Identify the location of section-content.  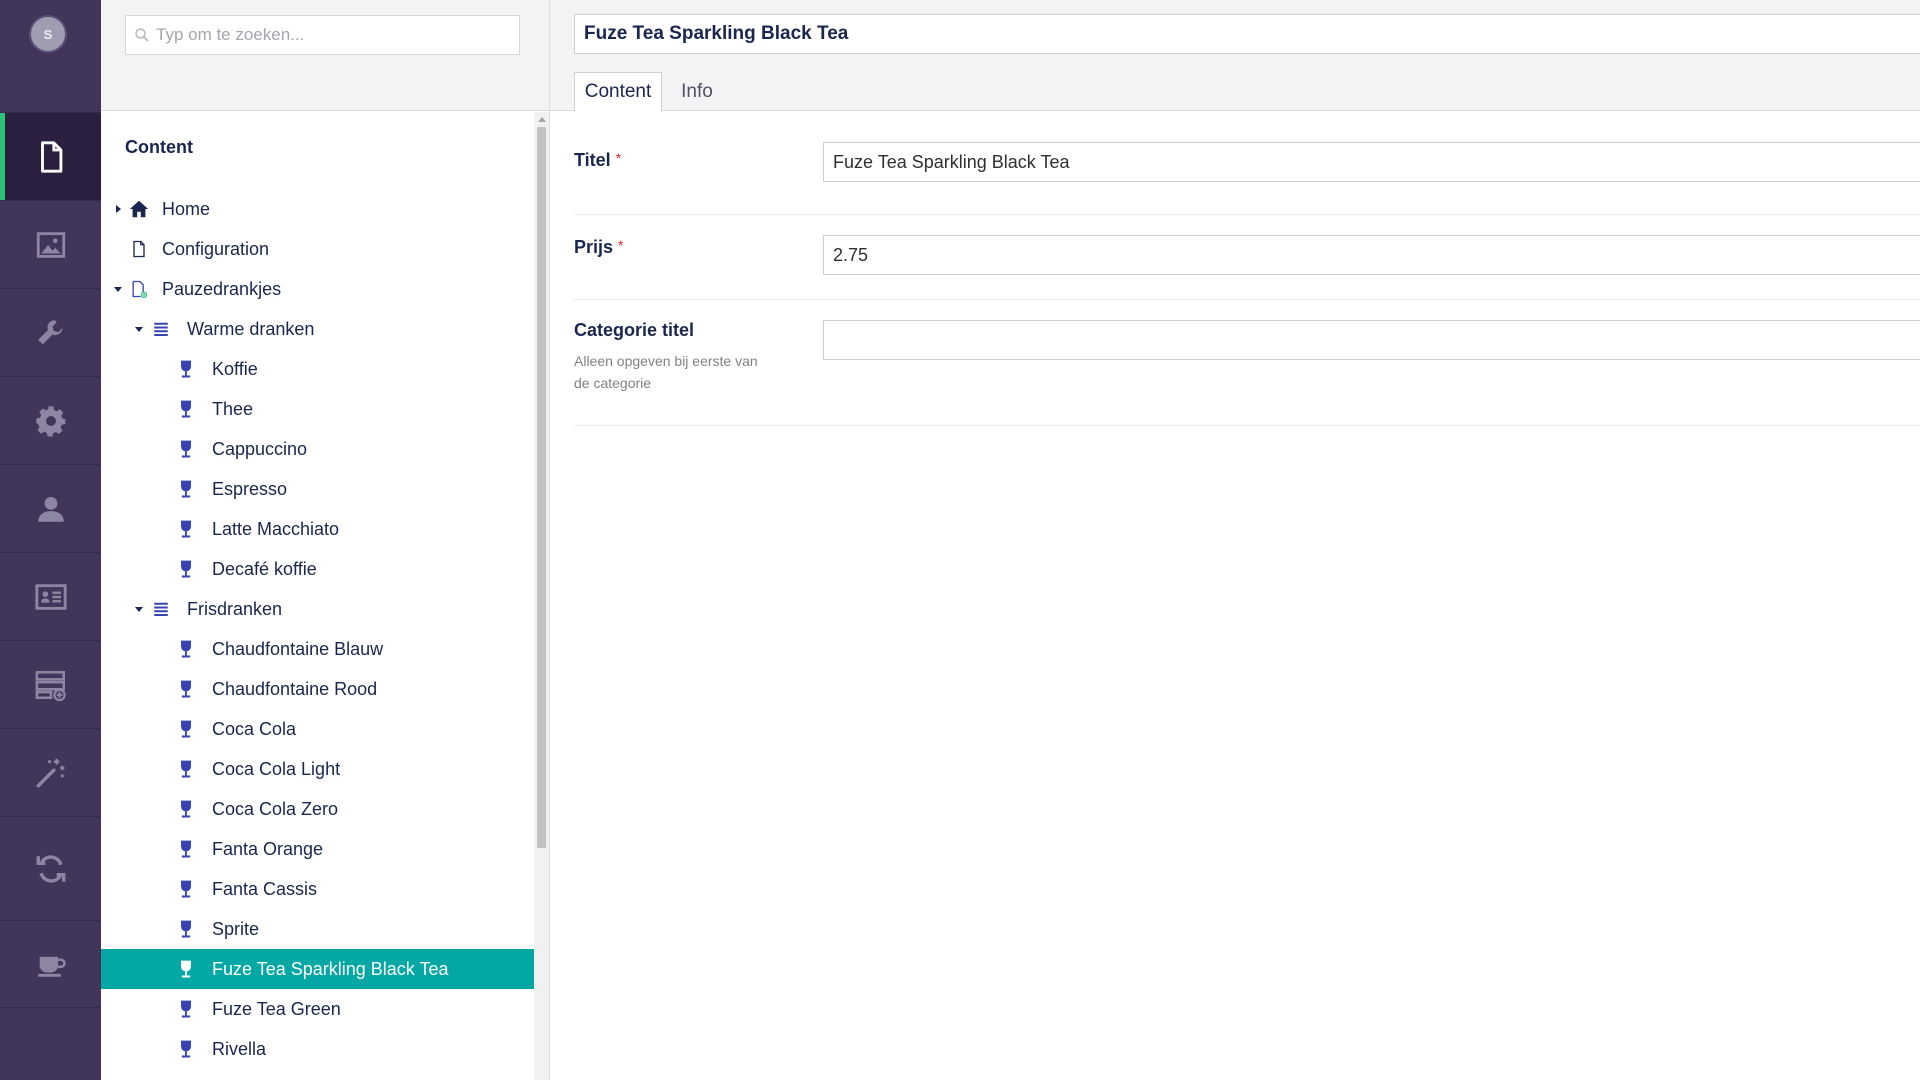
(50, 156).